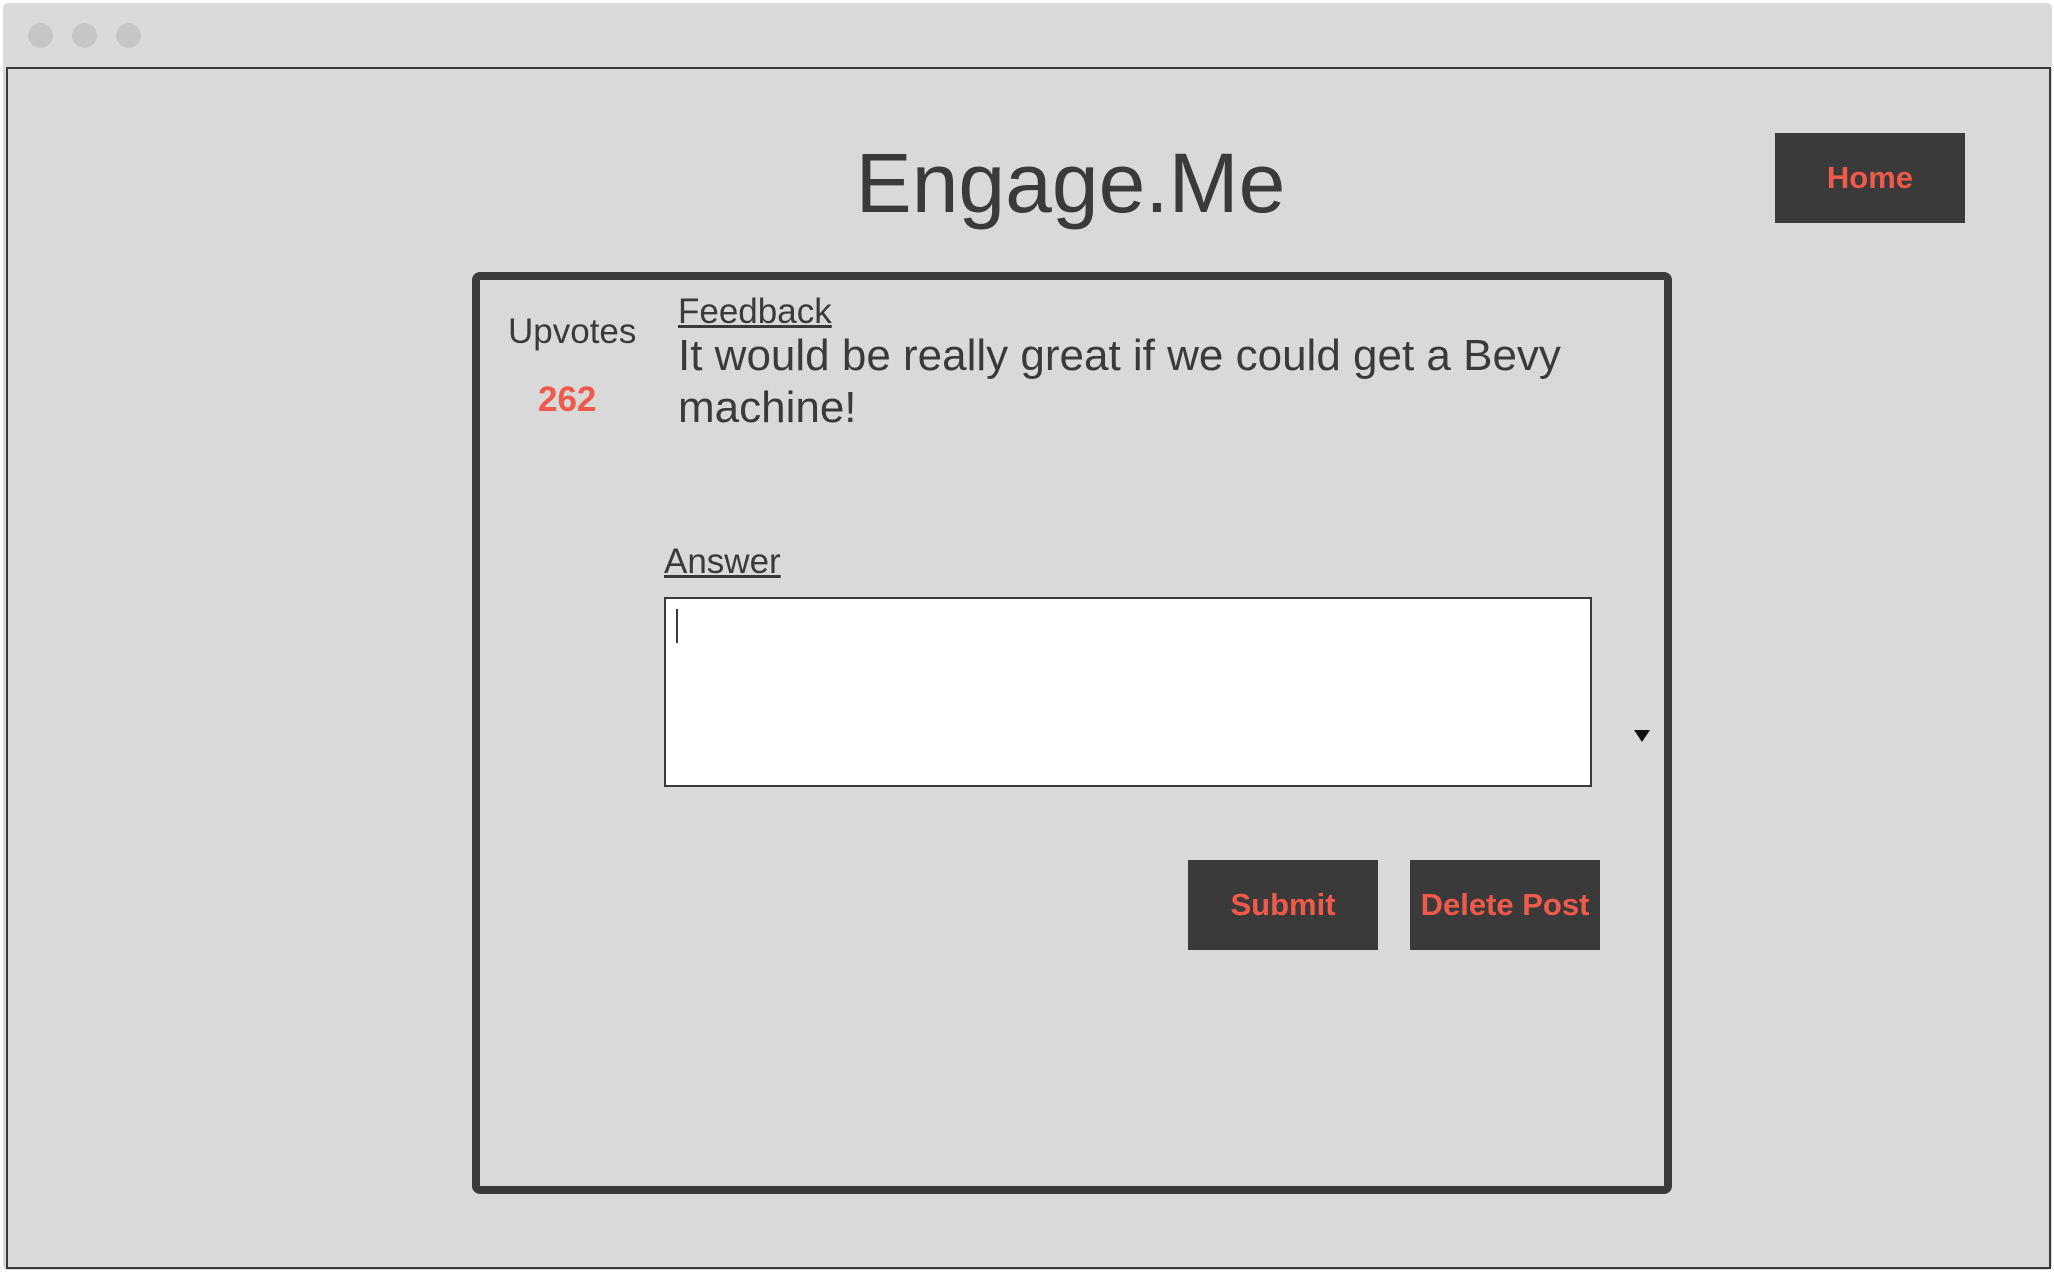 This screenshot has width=2054, height=1272. Describe the element at coordinates (1505, 905) in the screenshot. I see `delete-post-button: Delete Post` at that location.